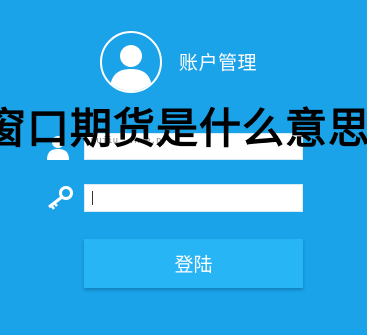 Image resolution: width=367 pixels, height=335 pixels. What do you see at coordinates (218, 63) in the screenshot?
I see `page-title: 账户管理` at bounding box center [218, 63].